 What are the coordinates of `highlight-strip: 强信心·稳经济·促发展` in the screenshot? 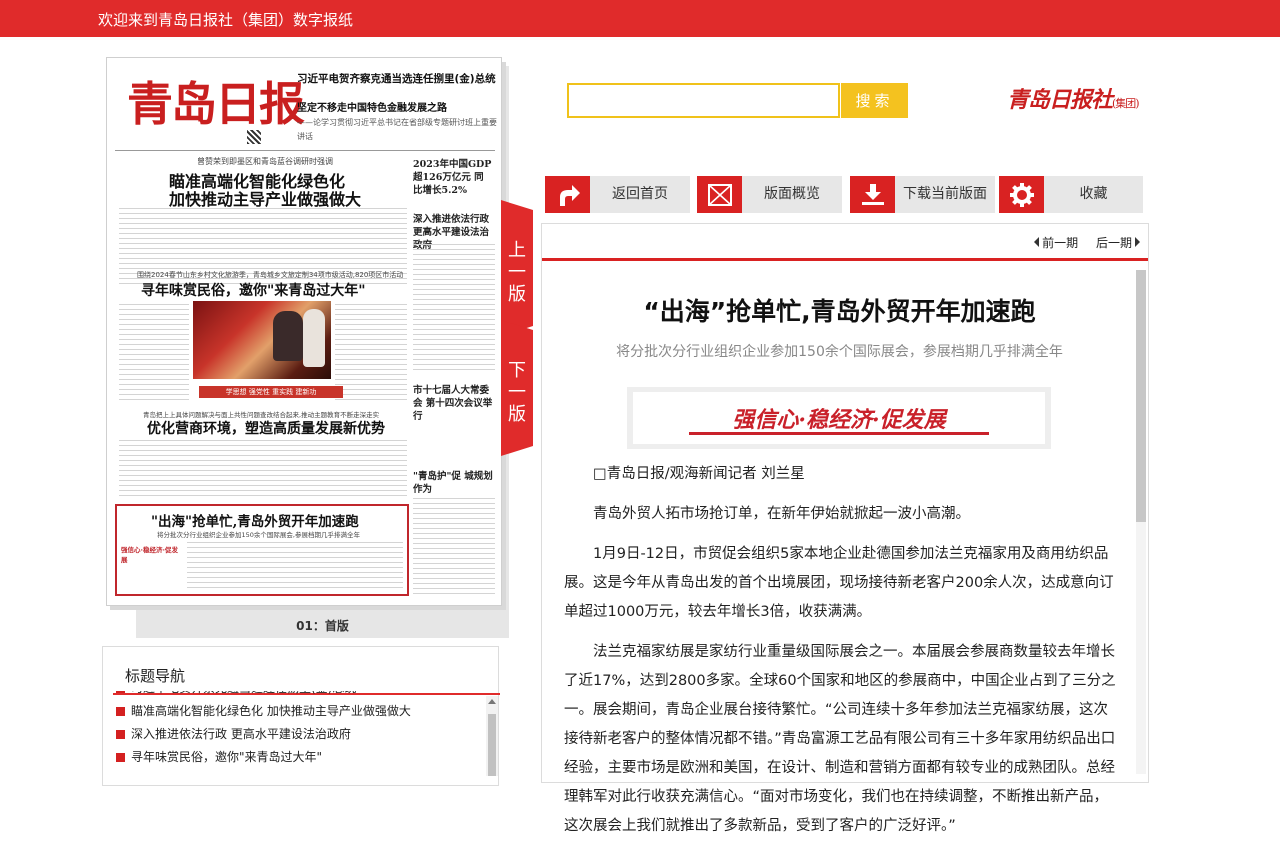 It's located at (149, 555).